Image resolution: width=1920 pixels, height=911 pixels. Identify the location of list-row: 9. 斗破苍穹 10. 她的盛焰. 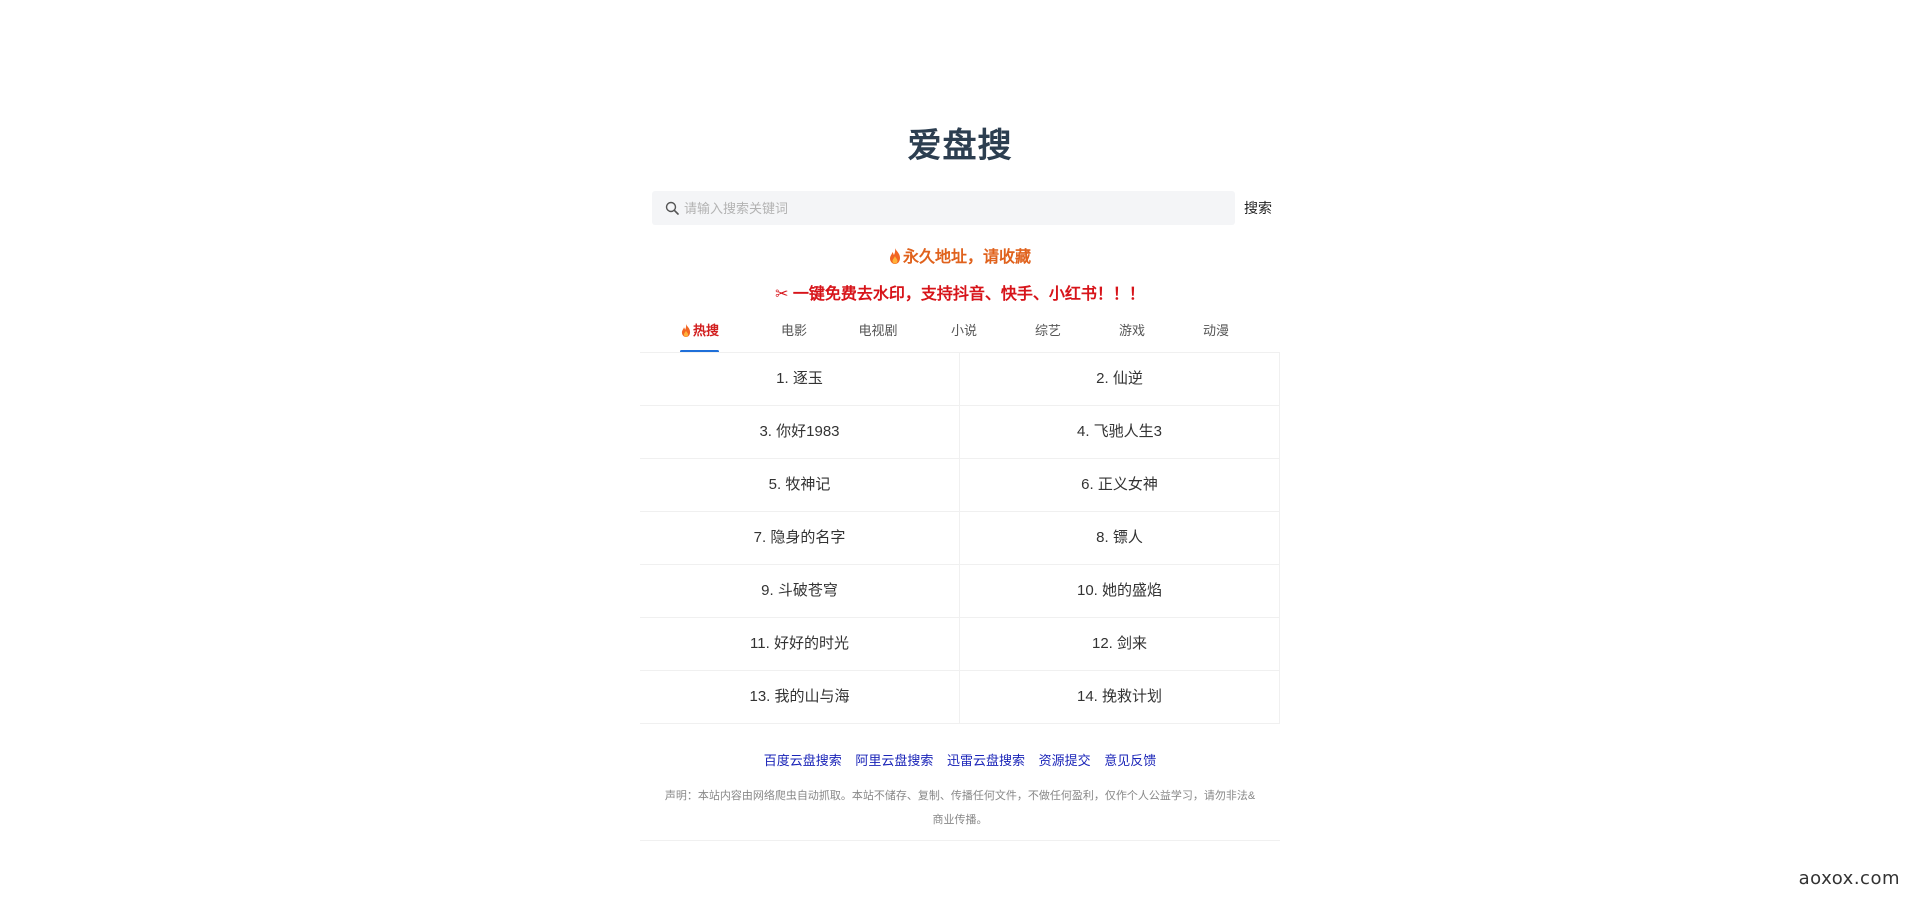
(960, 591).